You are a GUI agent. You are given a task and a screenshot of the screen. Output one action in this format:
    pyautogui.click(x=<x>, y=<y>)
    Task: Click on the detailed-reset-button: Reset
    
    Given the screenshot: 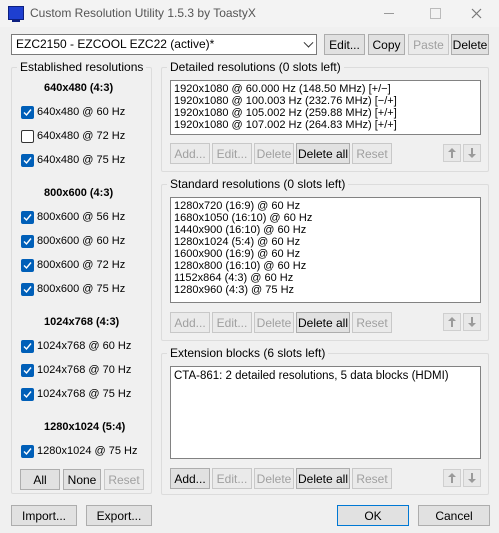 What is the action you would take?
    pyautogui.click(x=372, y=153)
    